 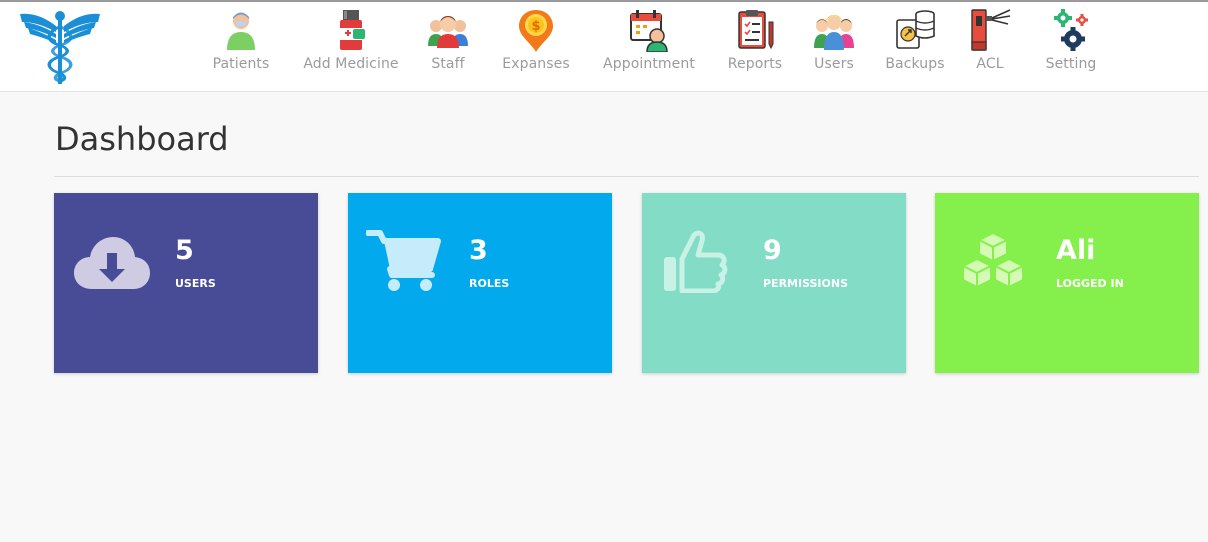 I want to click on nav-item-setting: Setting, so click(x=1071, y=43).